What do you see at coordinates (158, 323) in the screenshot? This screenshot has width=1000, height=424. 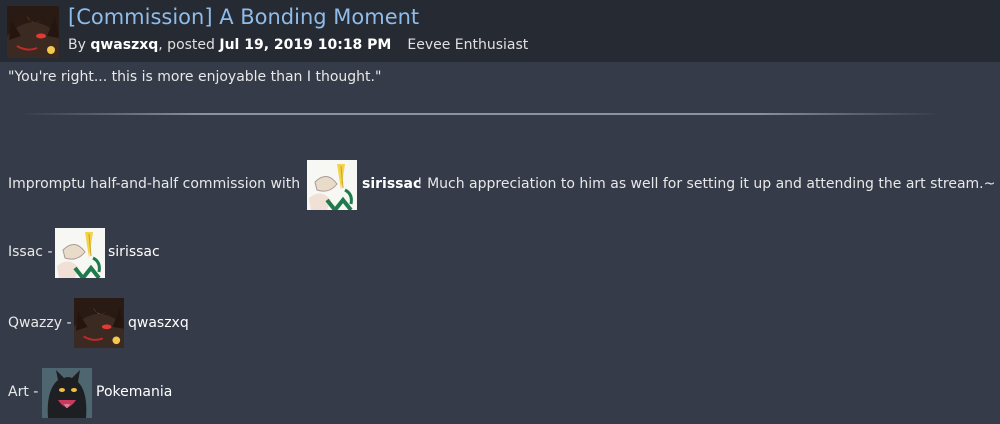 I see `credit-user-qwaszxq: qwaszxq` at bounding box center [158, 323].